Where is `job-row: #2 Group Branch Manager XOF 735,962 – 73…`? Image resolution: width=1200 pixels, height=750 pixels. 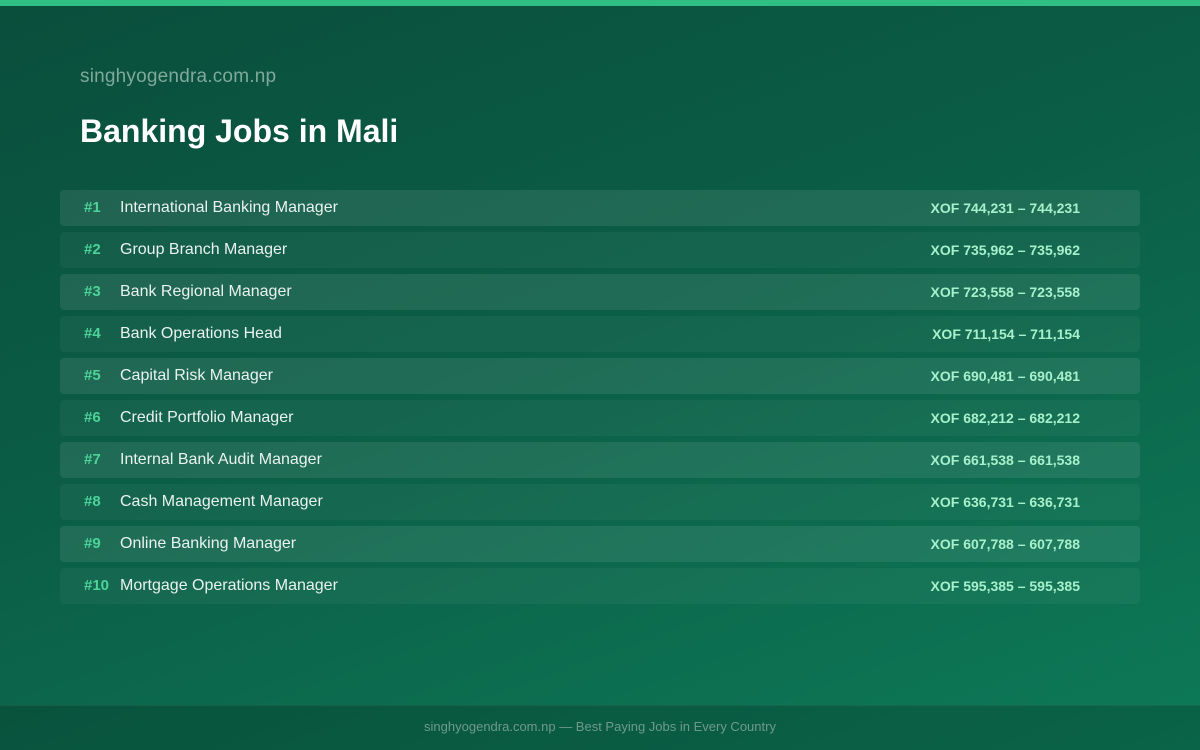 job-row: #2 Group Branch Manager XOF 735,962 – 73… is located at coordinates (600, 250).